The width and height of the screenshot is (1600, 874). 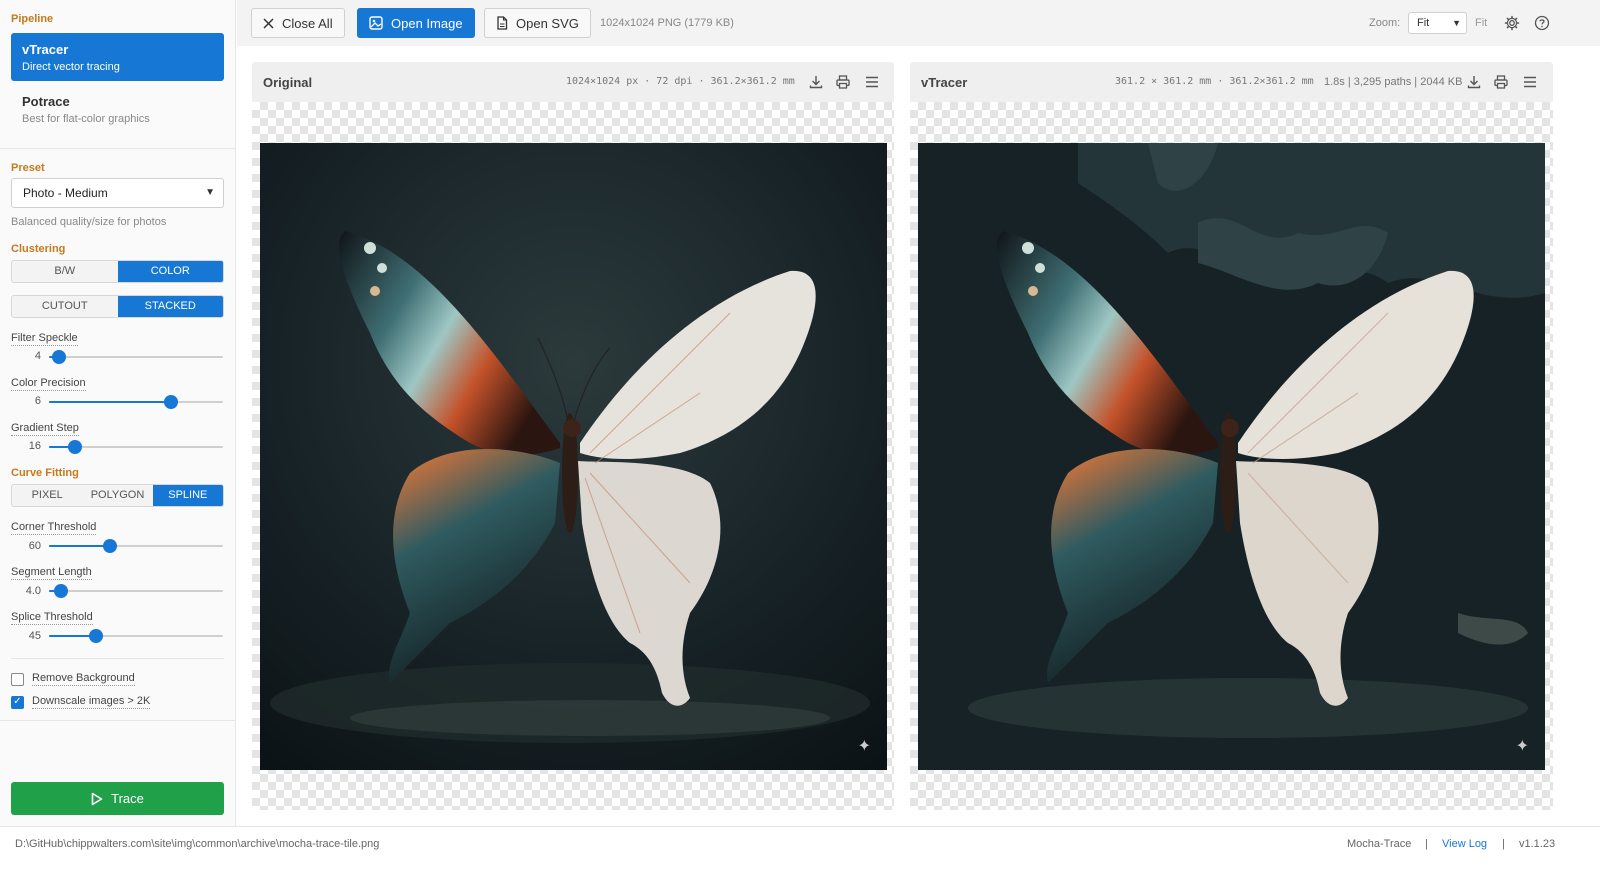 I want to click on curve-mode-toggle: PIXEL POLYGON SPLINE, so click(x=117, y=495).